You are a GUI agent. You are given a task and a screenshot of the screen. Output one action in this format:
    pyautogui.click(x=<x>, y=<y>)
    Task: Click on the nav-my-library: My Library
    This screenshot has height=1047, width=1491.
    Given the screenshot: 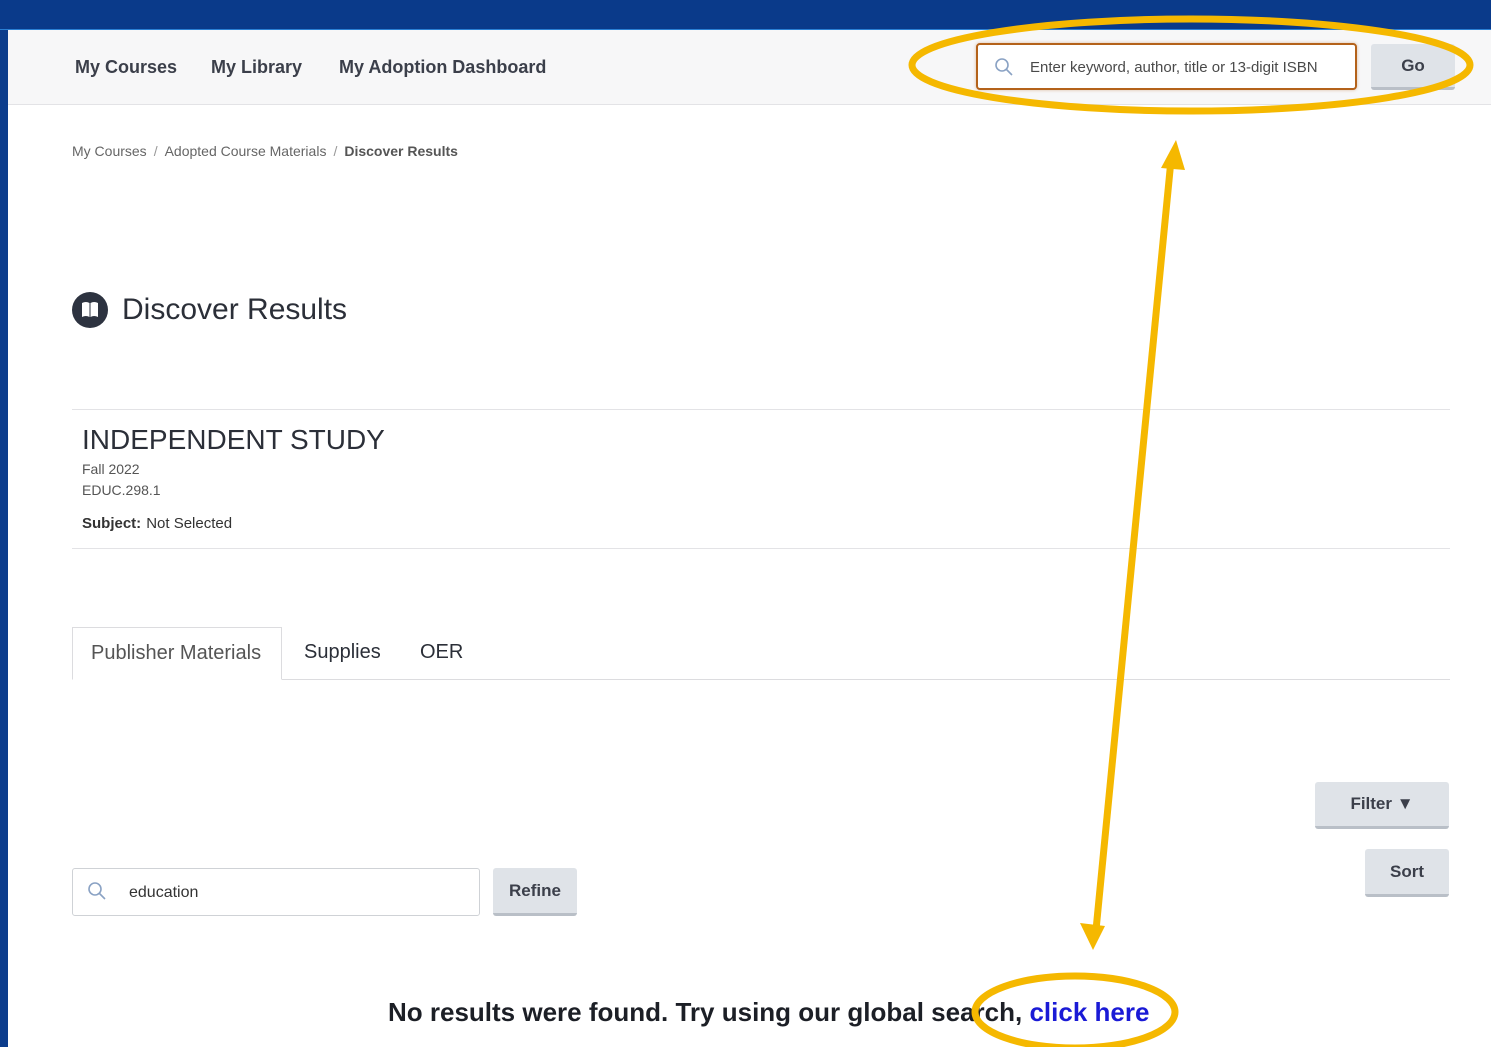 What is the action you would take?
    pyautogui.click(x=256, y=67)
    